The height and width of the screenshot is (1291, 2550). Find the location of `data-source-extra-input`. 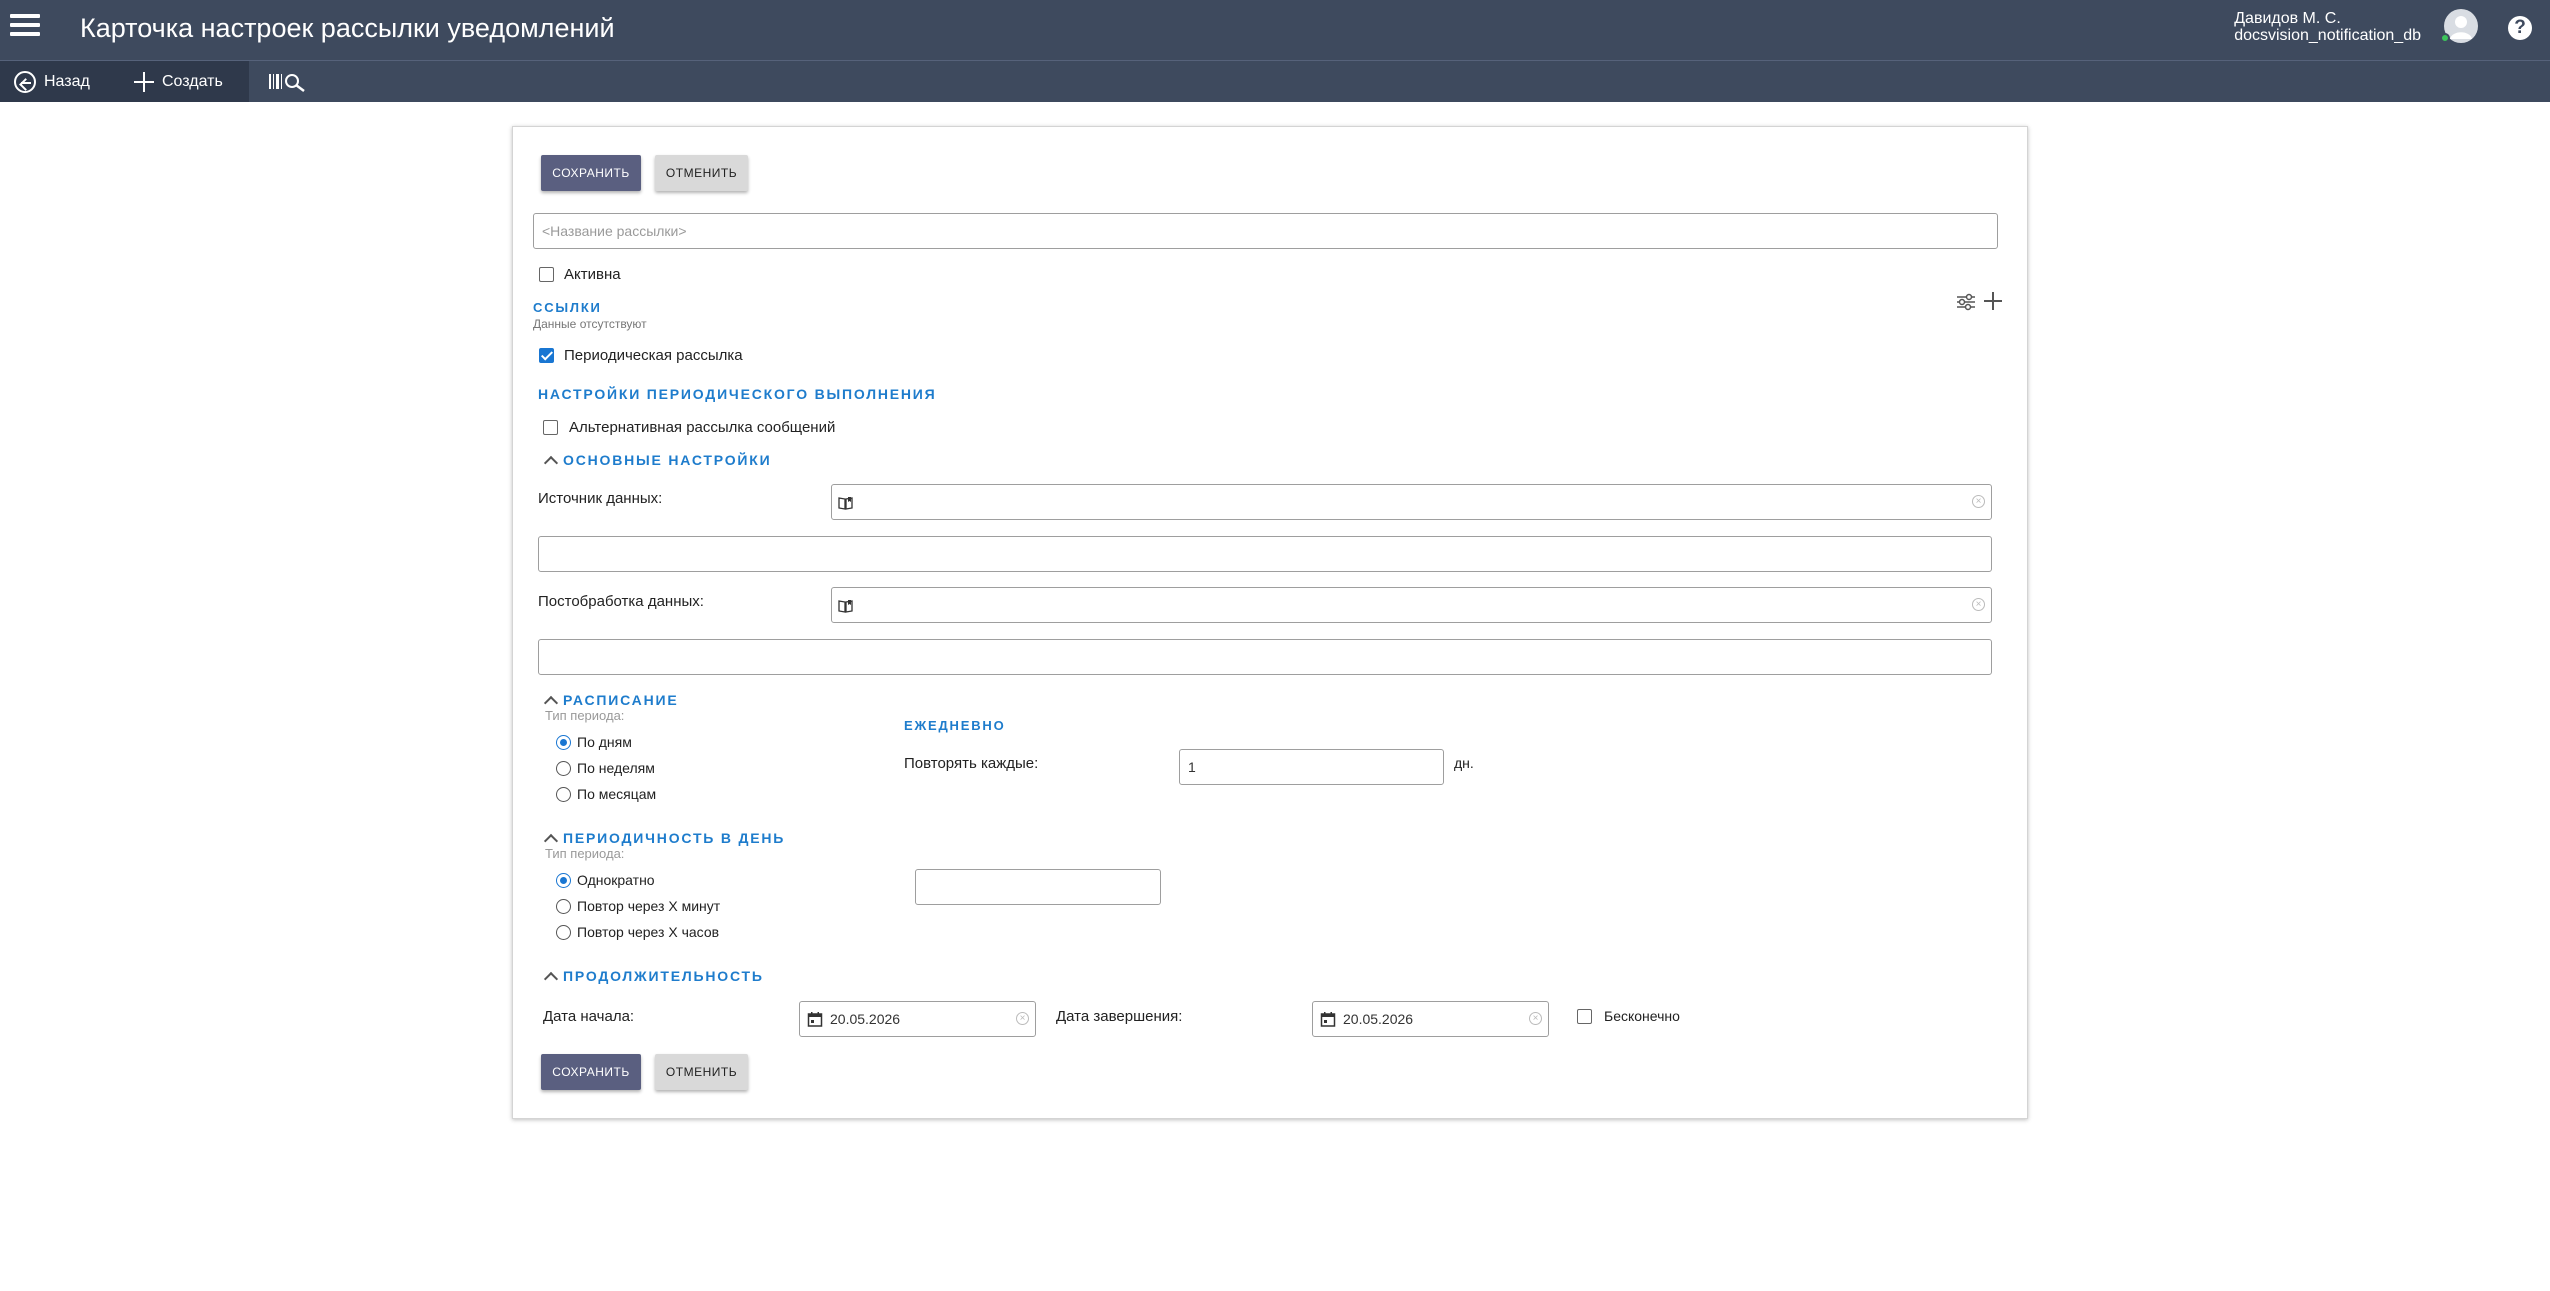

data-source-extra-input is located at coordinates (1265, 554).